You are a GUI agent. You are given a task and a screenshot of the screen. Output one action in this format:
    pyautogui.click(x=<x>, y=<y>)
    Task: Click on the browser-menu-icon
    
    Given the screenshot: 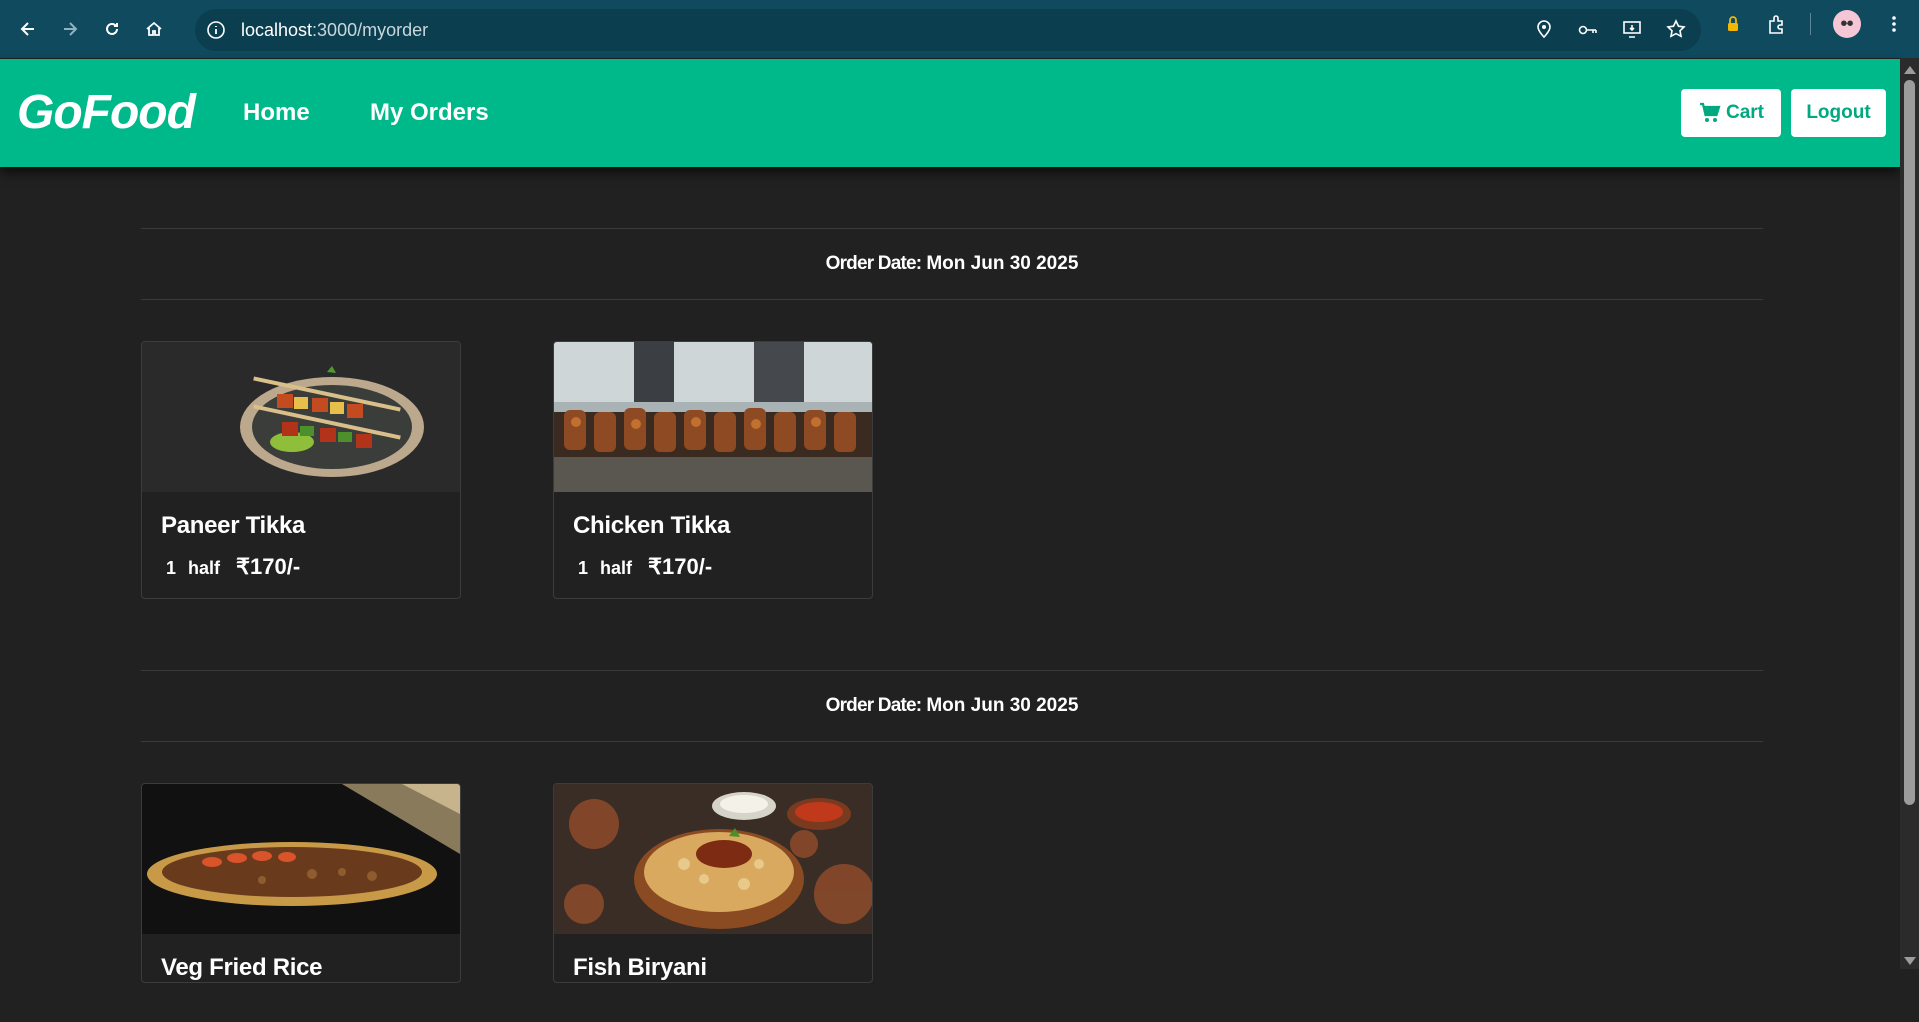 What is the action you would take?
    pyautogui.click(x=1894, y=24)
    